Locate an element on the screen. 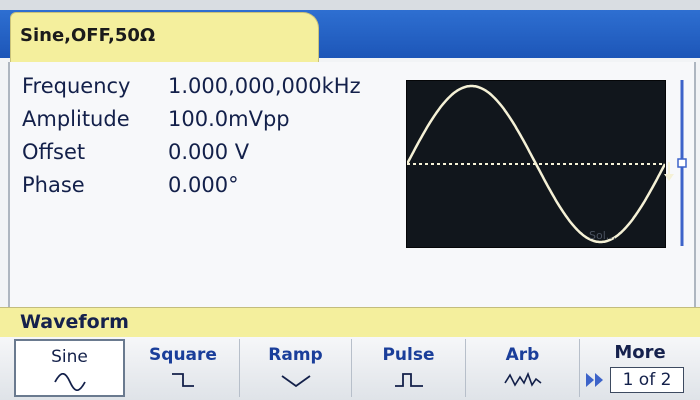 This screenshot has width=700, height=400. softkey-more: More 1 of 2 is located at coordinates (640, 368).